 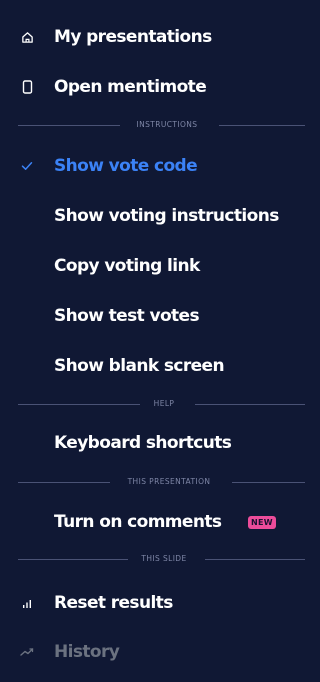 What do you see at coordinates (262, 522) in the screenshot?
I see `new-badge: NEW` at bounding box center [262, 522].